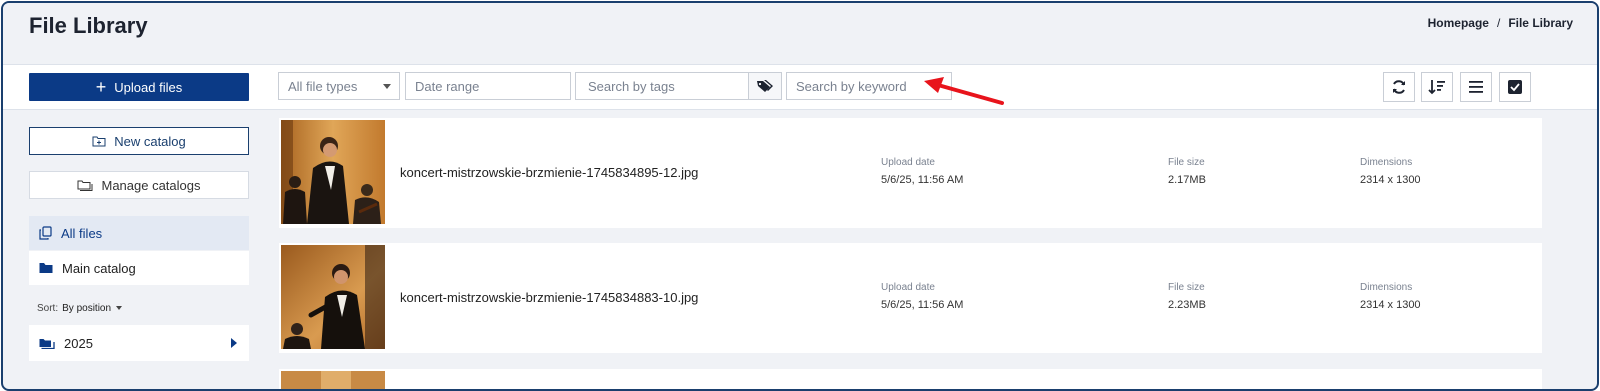 This screenshot has height=391, width=1600. I want to click on tag-filter-button, so click(765, 86).